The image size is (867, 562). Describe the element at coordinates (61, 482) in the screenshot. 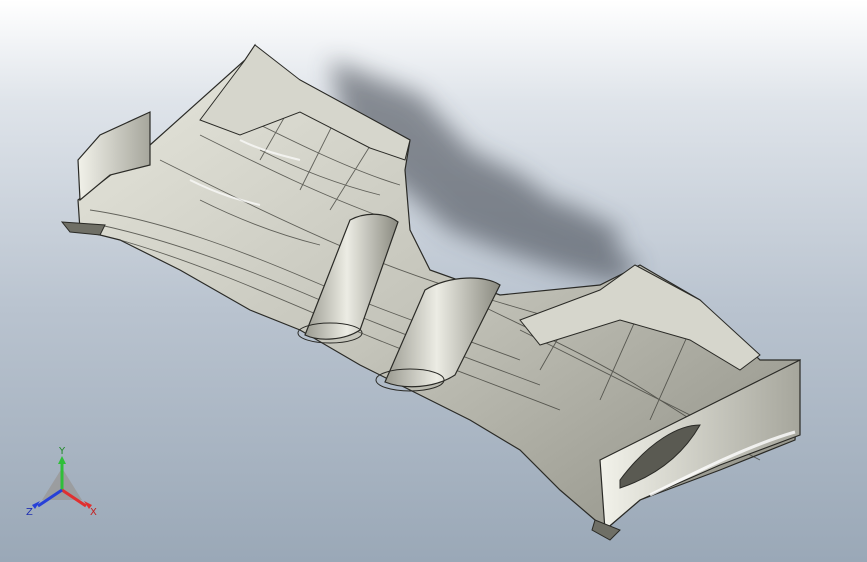

I see `axis-triad: Y X Z` at that location.